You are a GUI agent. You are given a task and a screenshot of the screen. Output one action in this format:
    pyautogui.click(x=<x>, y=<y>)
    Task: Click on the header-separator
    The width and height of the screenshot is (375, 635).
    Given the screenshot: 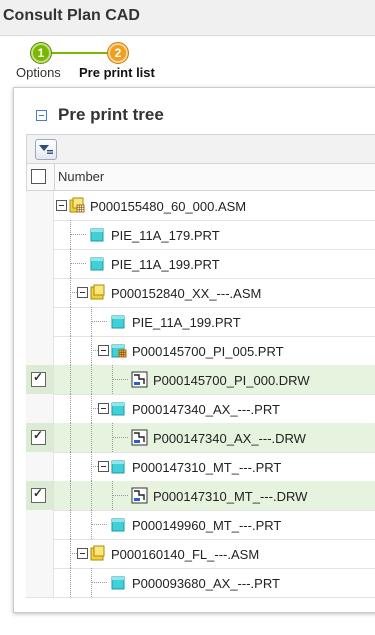 What is the action you would take?
    pyautogui.click(x=54, y=177)
    